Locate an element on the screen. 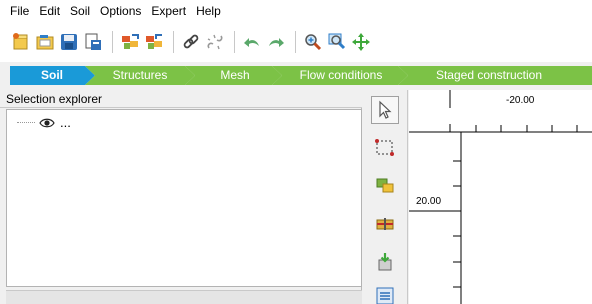 The image size is (592, 304). new-project-icon is located at coordinates (21, 42).